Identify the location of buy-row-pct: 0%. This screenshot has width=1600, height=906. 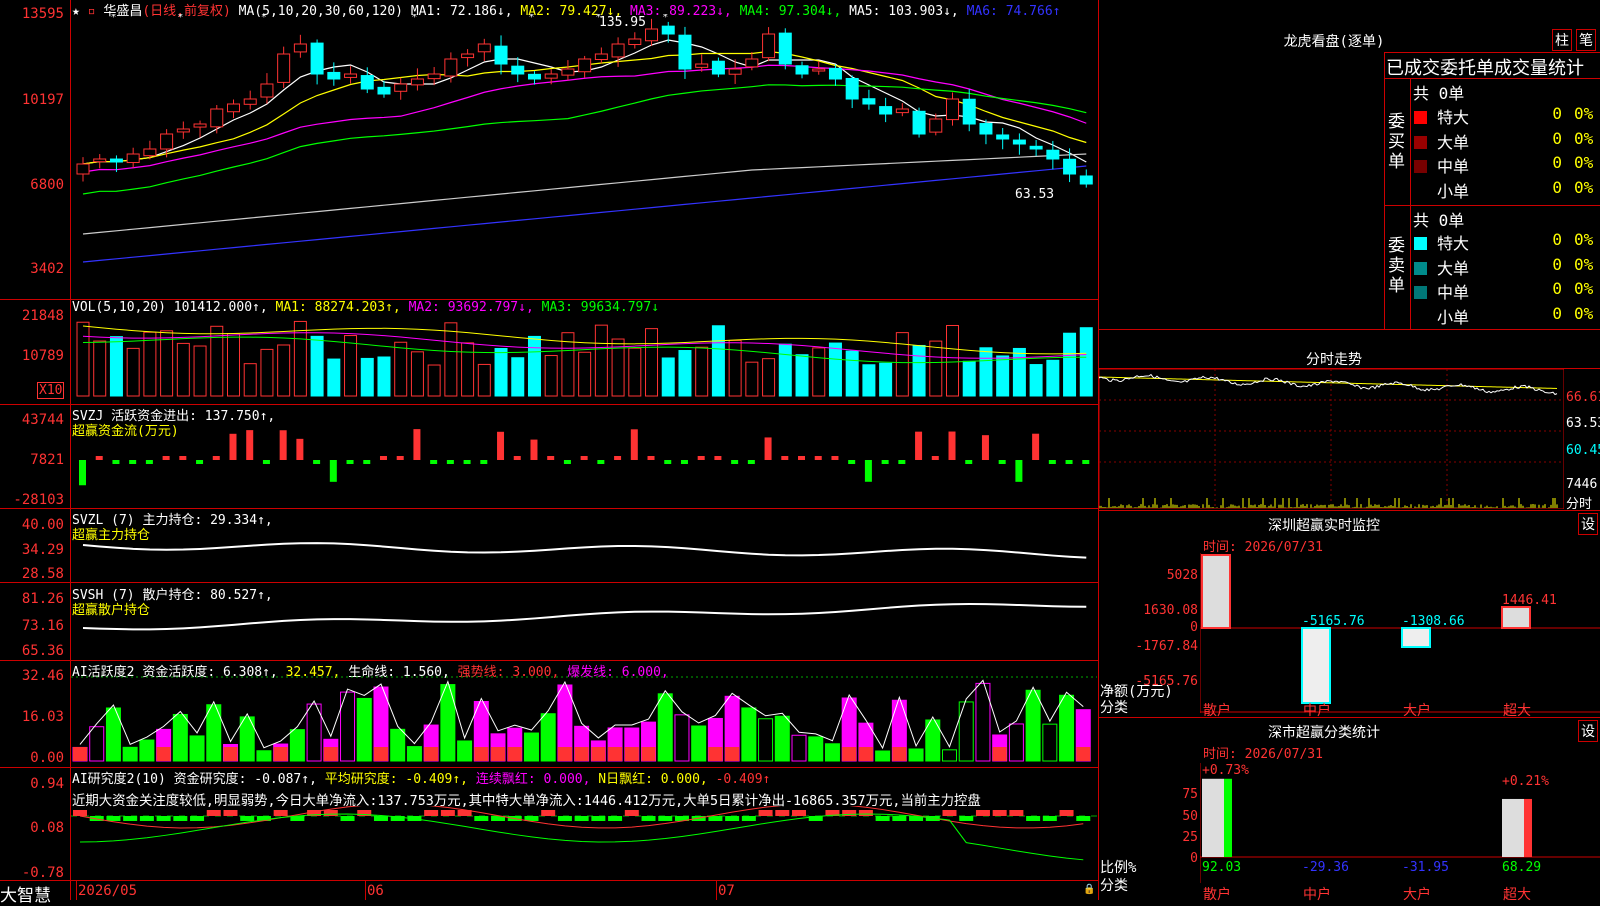
(1584, 138).